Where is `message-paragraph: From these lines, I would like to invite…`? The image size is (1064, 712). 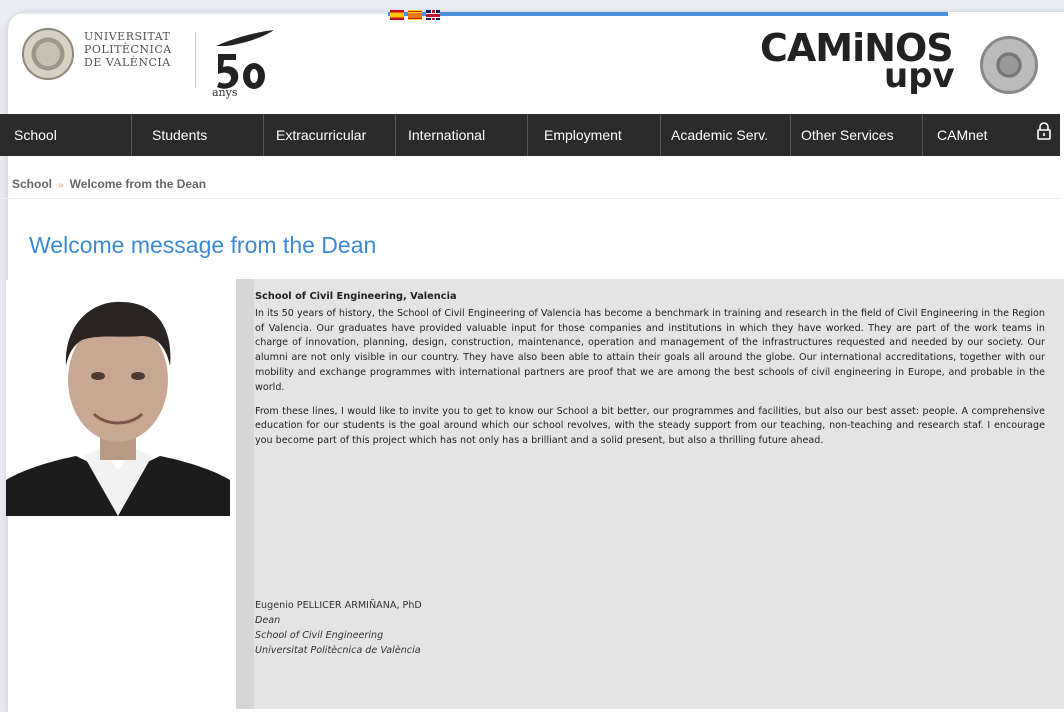 message-paragraph: From these lines, I would like to invite… is located at coordinates (650, 426).